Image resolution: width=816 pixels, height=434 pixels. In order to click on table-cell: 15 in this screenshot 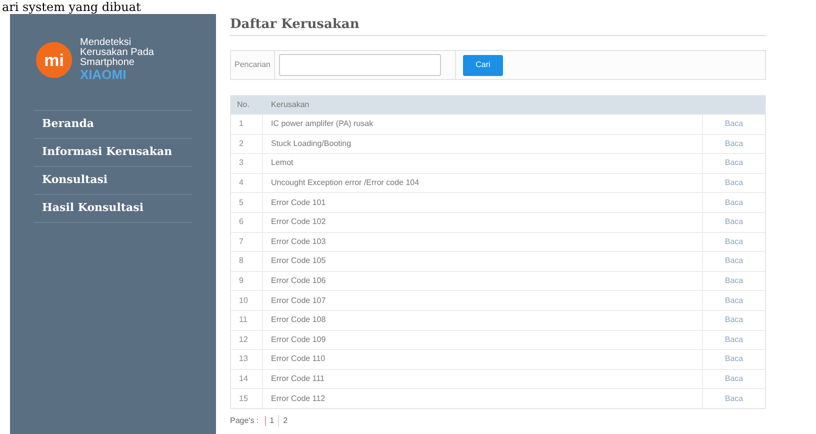, I will do `click(247, 398)`.